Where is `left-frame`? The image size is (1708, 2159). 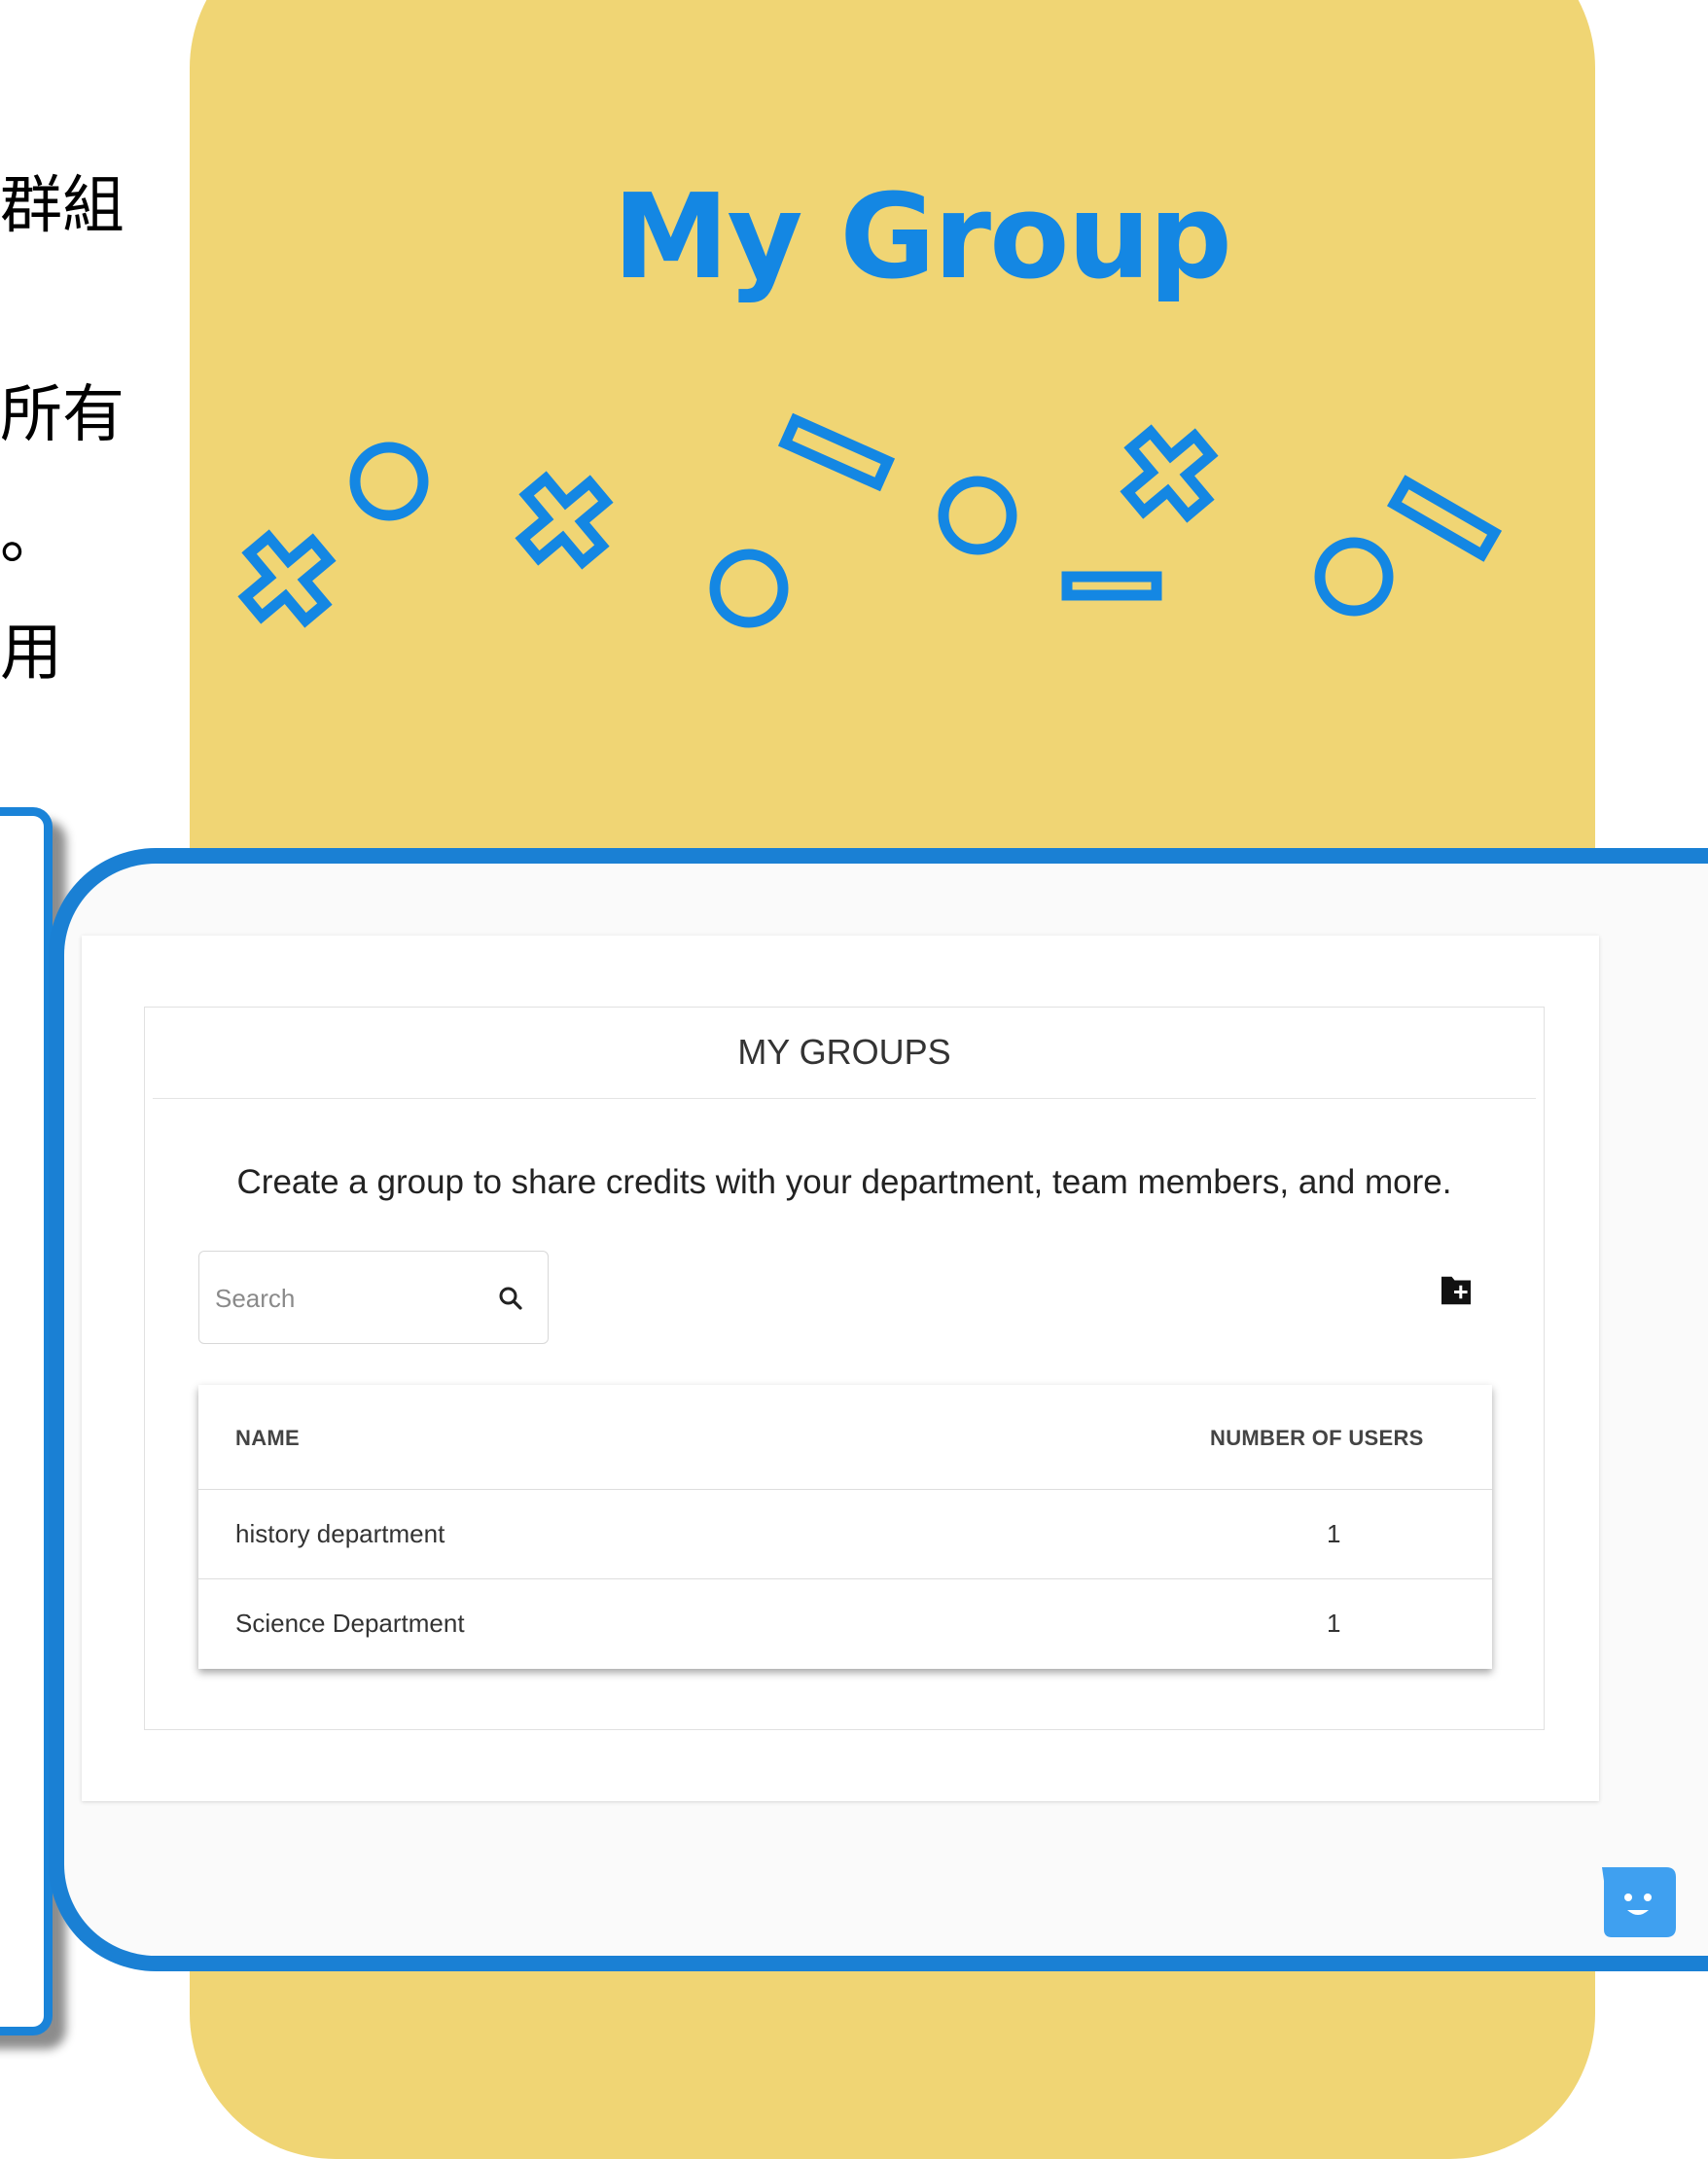 left-frame is located at coordinates (26, 1421).